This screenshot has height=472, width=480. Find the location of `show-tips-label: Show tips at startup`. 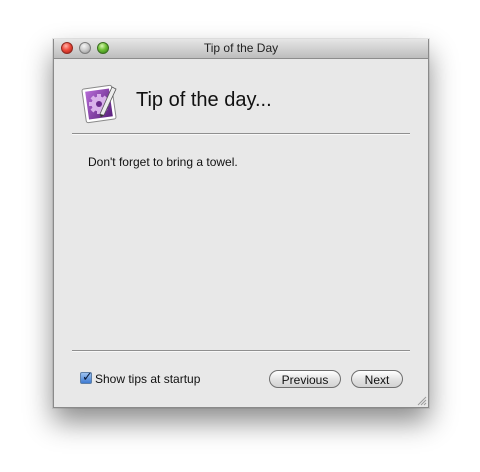

show-tips-label: Show tips at startup is located at coordinates (147, 379).